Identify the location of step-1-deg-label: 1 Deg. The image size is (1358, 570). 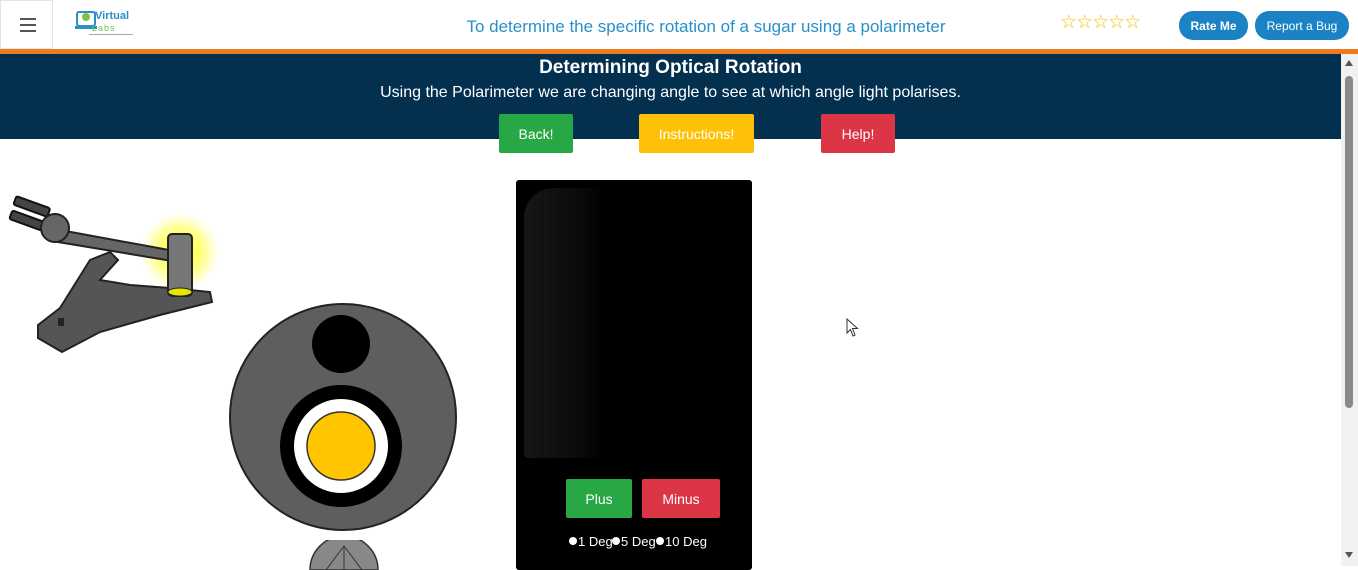
(595, 541).